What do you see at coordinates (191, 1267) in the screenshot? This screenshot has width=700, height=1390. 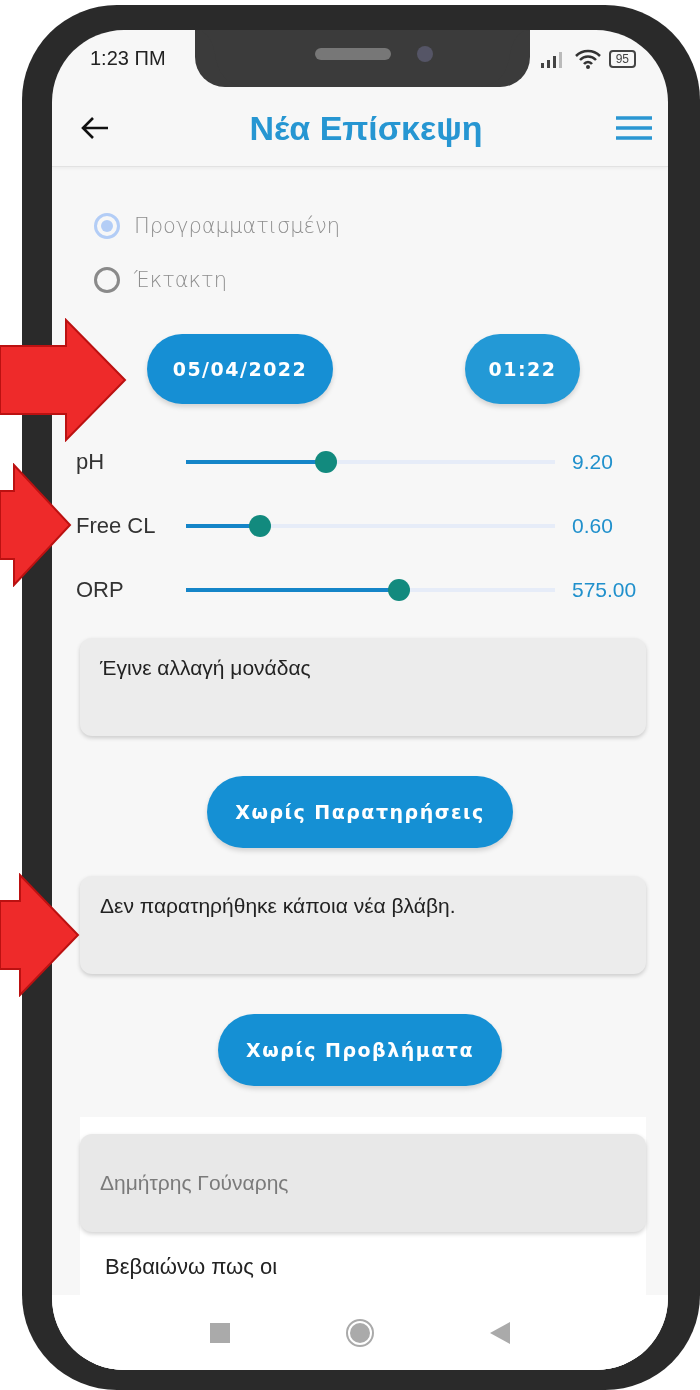 I see `confirmation-text: Βεβαιώνω πως οι` at bounding box center [191, 1267].